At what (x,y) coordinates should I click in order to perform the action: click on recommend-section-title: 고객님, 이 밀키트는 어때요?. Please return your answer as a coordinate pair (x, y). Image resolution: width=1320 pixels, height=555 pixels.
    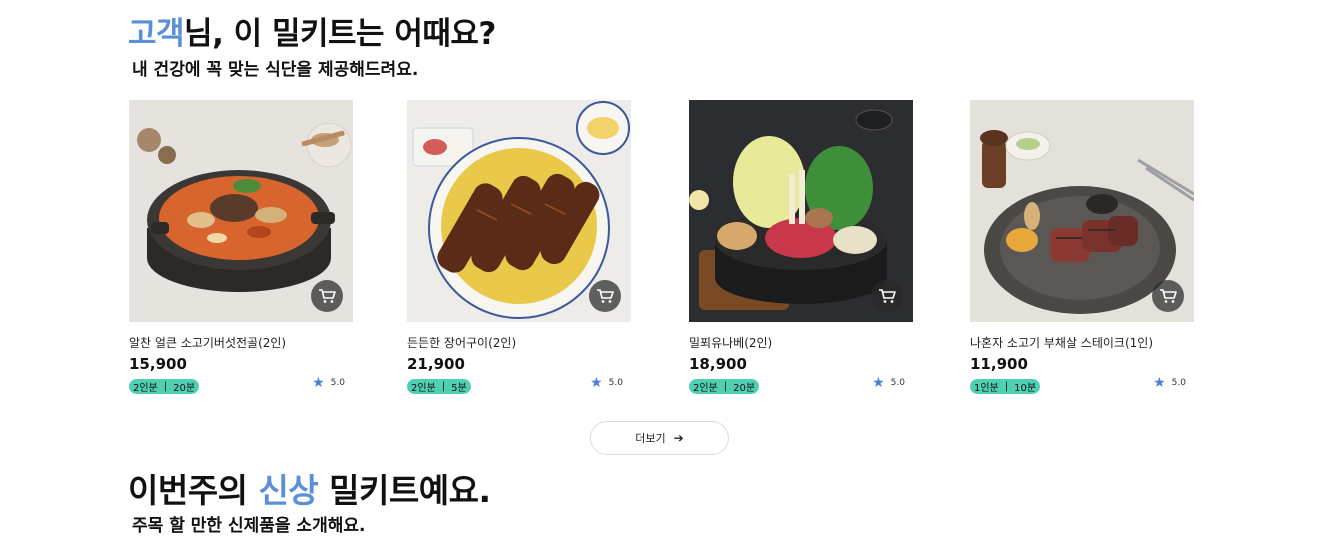
    Looking at the image, I should click on (312, 30).